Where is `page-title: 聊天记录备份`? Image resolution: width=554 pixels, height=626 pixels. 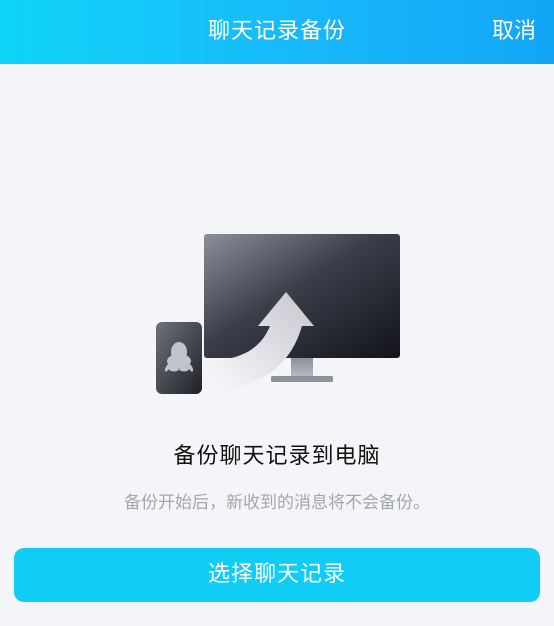 page-title: 聊天记录备份 is located at coordinates (276, 31).